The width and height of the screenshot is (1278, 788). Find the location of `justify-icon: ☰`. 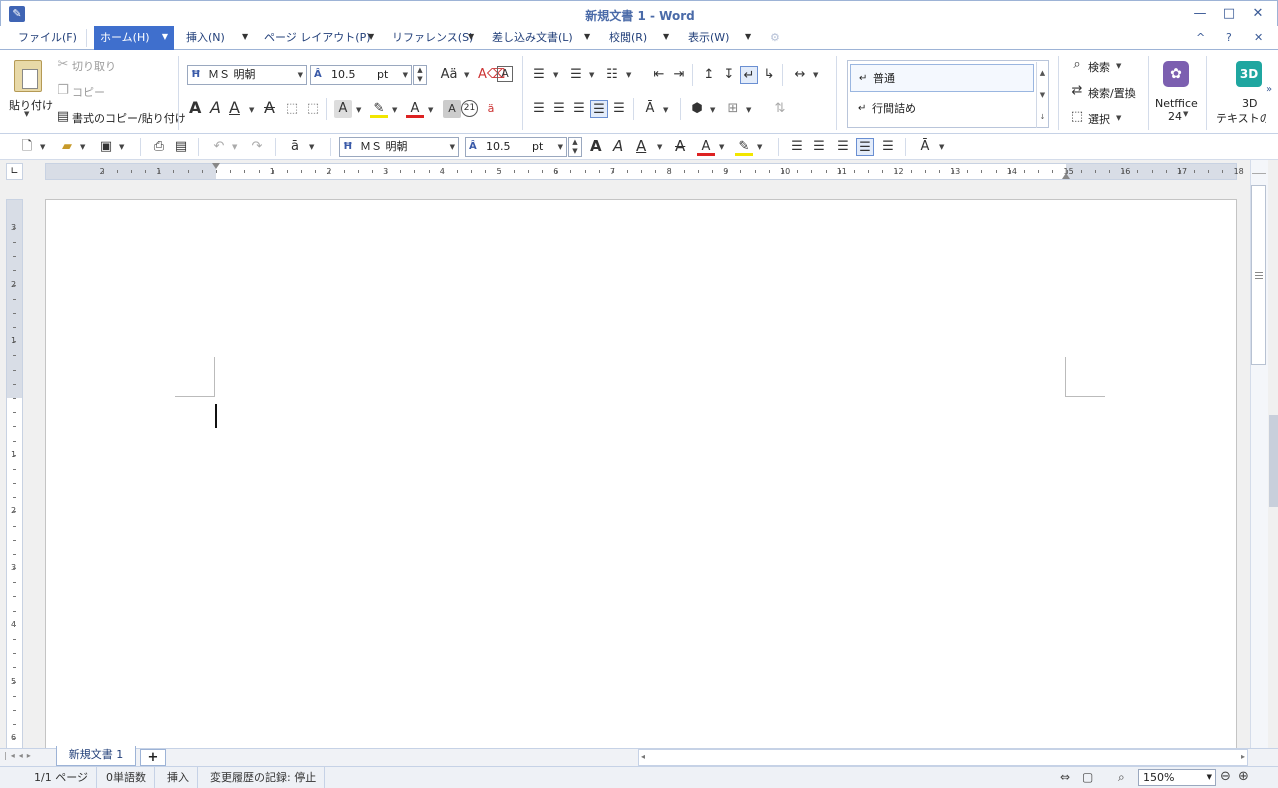

justify-icon: ☰ is located at coordinates (599, 109).